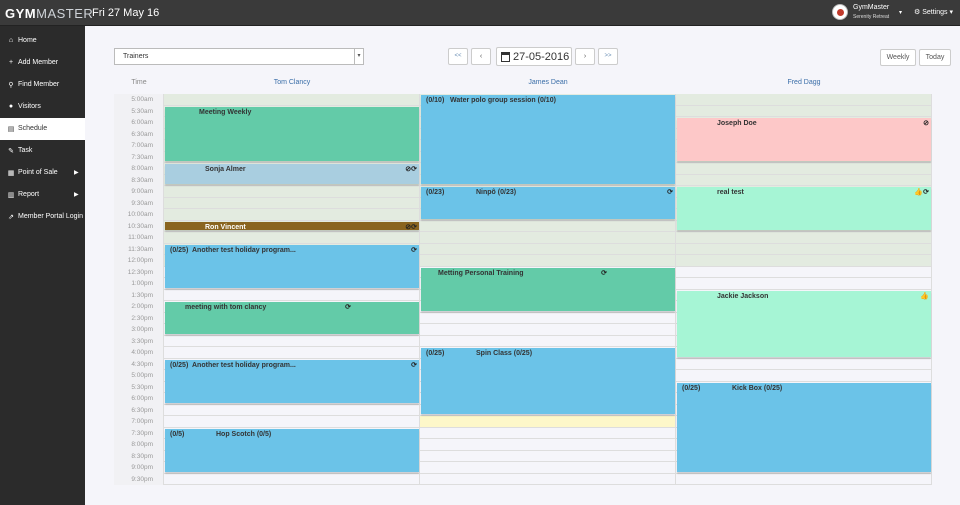 The width and height of the screenshot is (960, 505). Describe the element at coordinates (730, 192) in the screenshot. I see `event-title: real test` at that location.